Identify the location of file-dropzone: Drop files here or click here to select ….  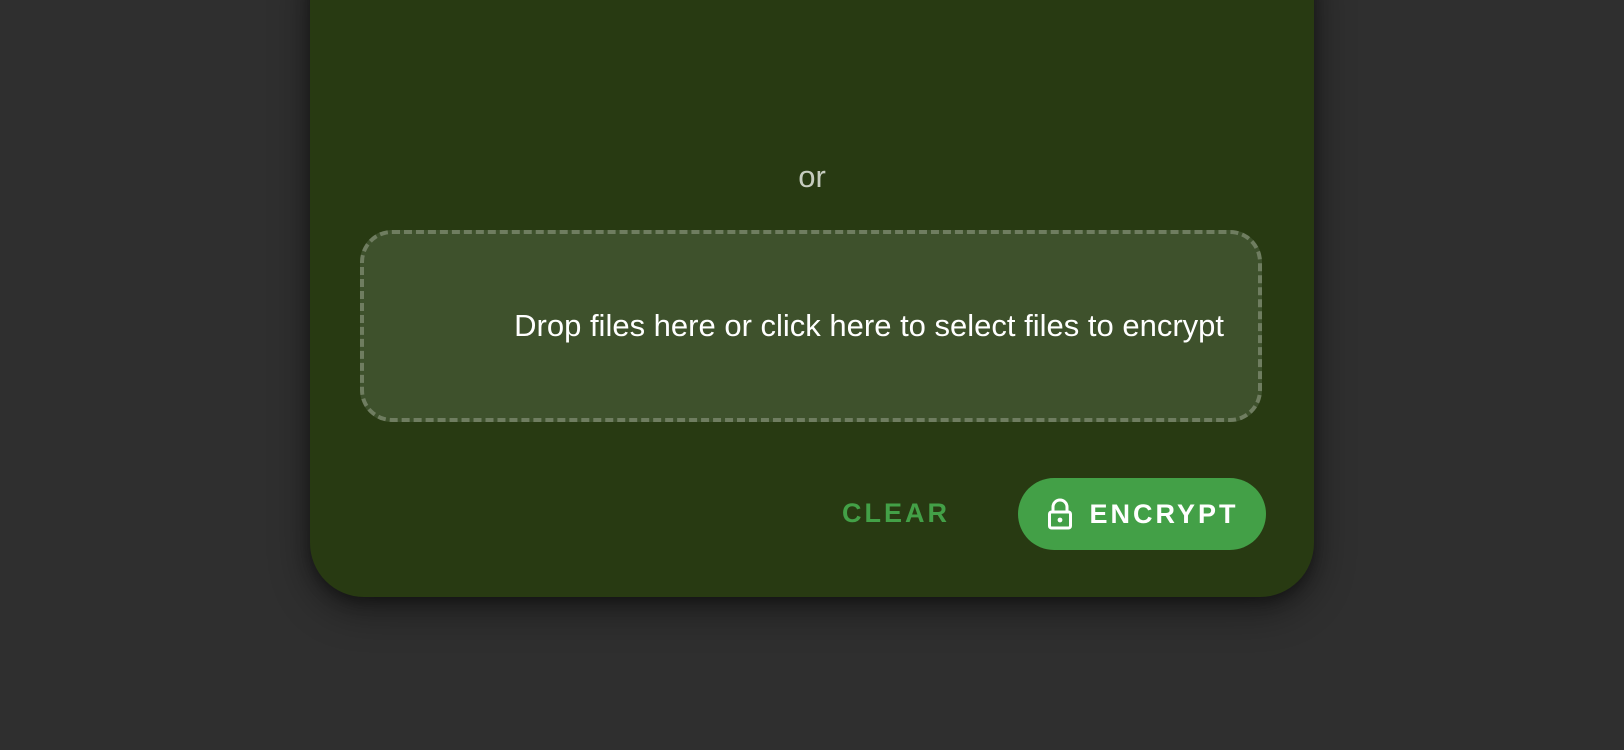
(811, 326).